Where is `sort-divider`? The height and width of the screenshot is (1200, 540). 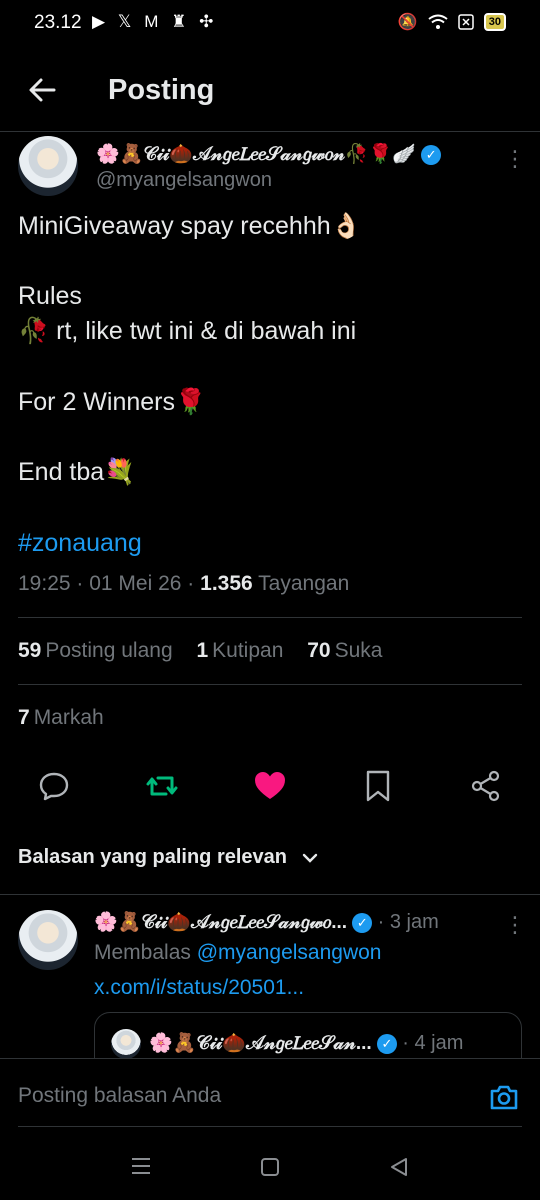
sort-divider is located at coordinates (270, 894).